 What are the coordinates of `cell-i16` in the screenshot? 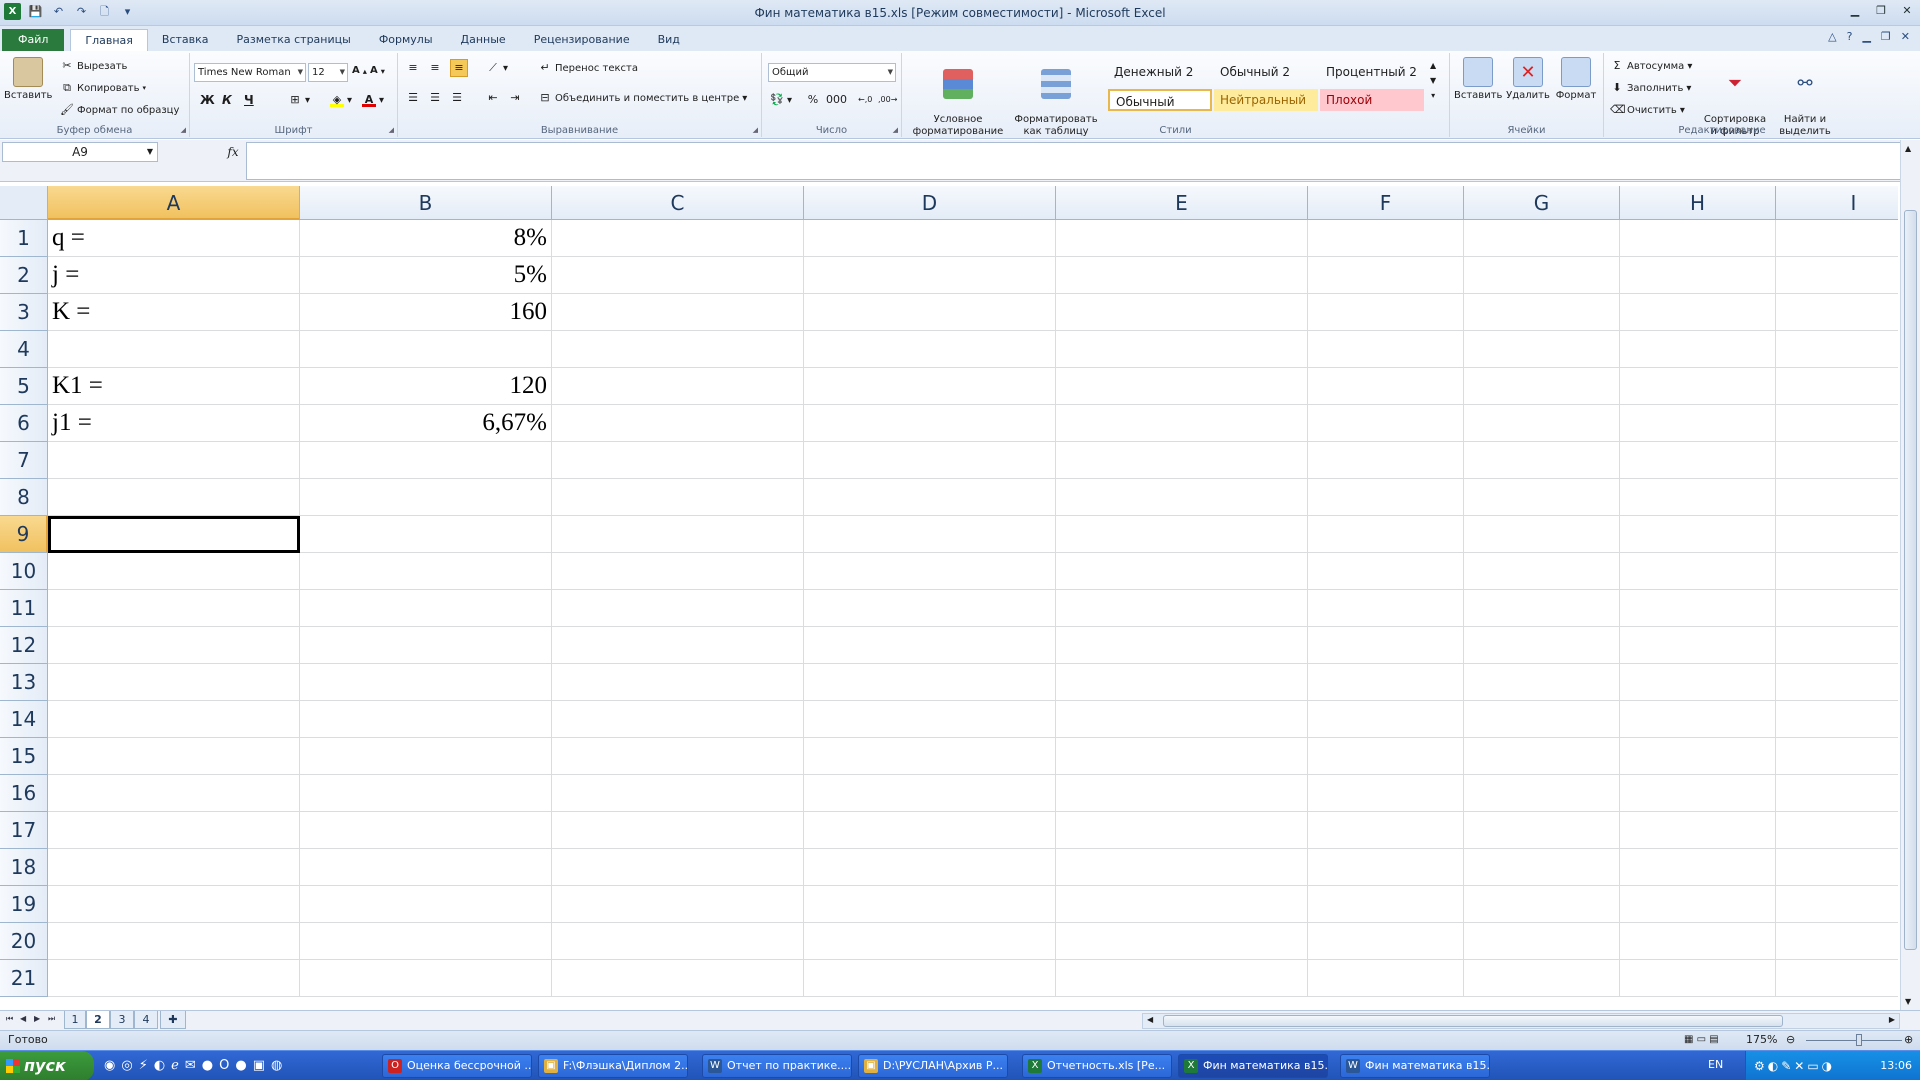 It's located at (1837, 793).